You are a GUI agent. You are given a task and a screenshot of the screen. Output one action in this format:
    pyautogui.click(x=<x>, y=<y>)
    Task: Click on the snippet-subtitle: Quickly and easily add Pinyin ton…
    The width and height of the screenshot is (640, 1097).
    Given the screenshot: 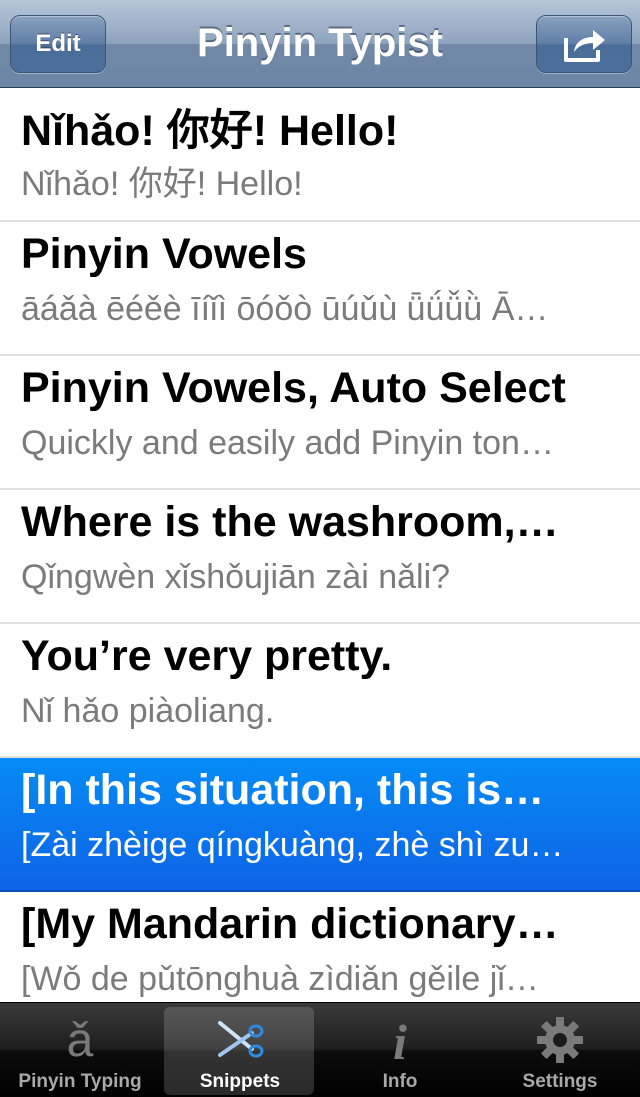 What is the action you would take?
    pyautogui.click(x=287, y=443)
    